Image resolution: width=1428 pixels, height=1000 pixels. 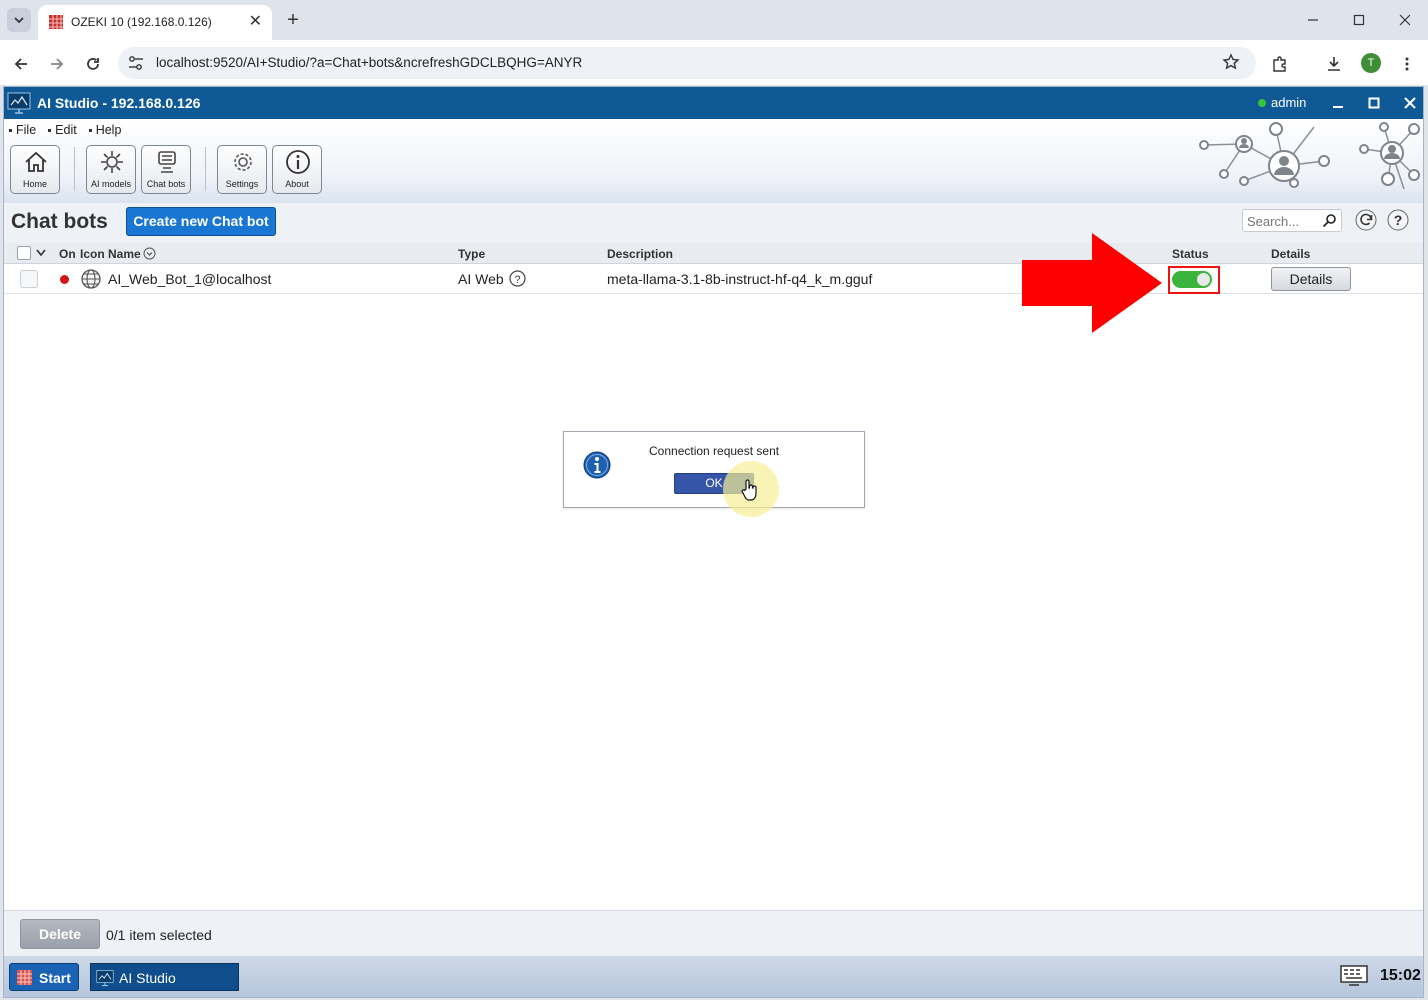 I want to click on search-icon, so click(x=1329, y=220).